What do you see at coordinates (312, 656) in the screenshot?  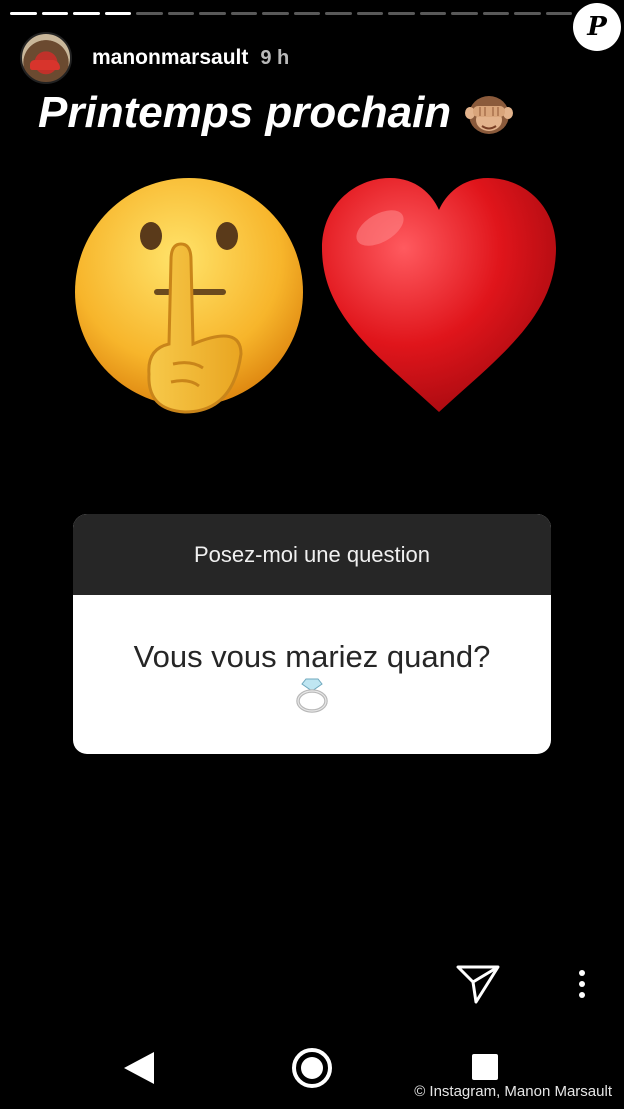 I see `question-text: Vous vous mariez quand?` at bounding box center [312, 656].